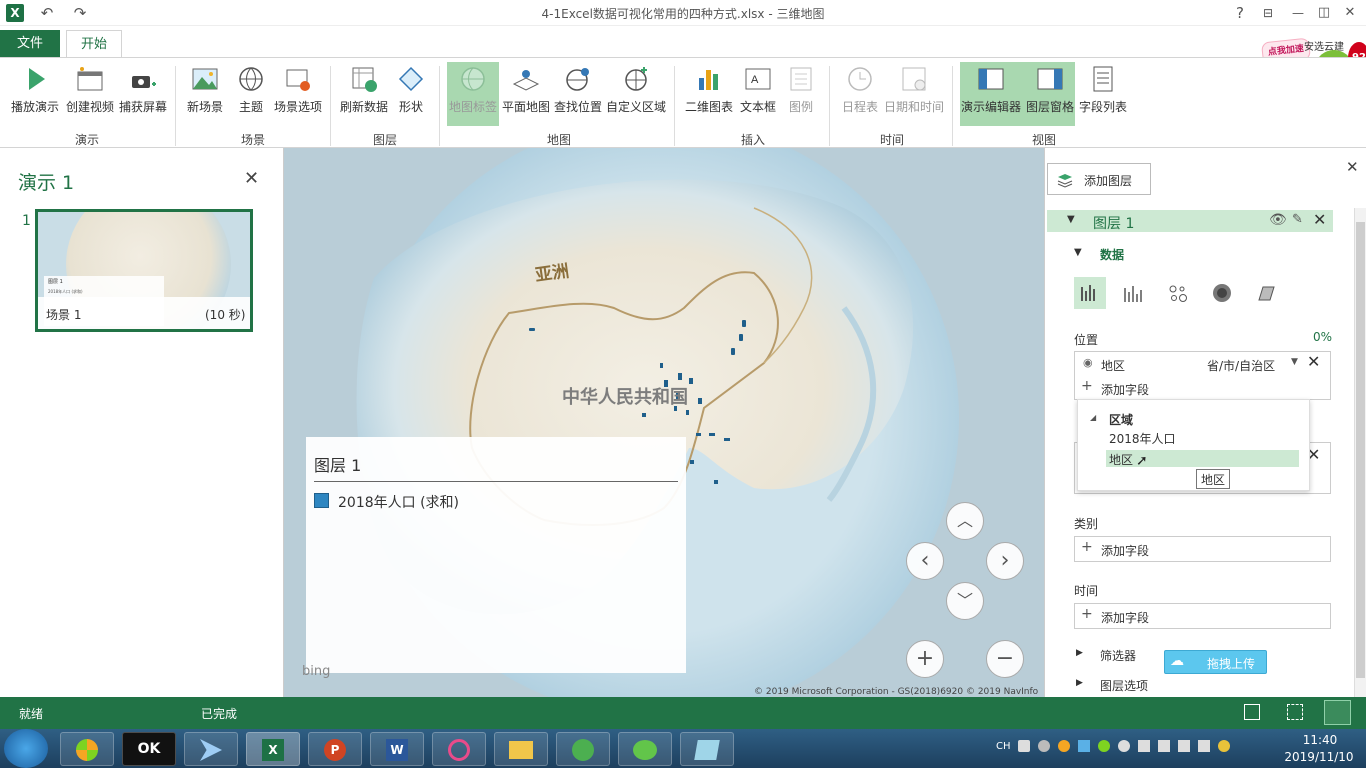 This screenshot has height=768, width=1366. Describe the element at coordinates (459, 749) in the screenshot. I see `taskbar-app-hub` at that location.